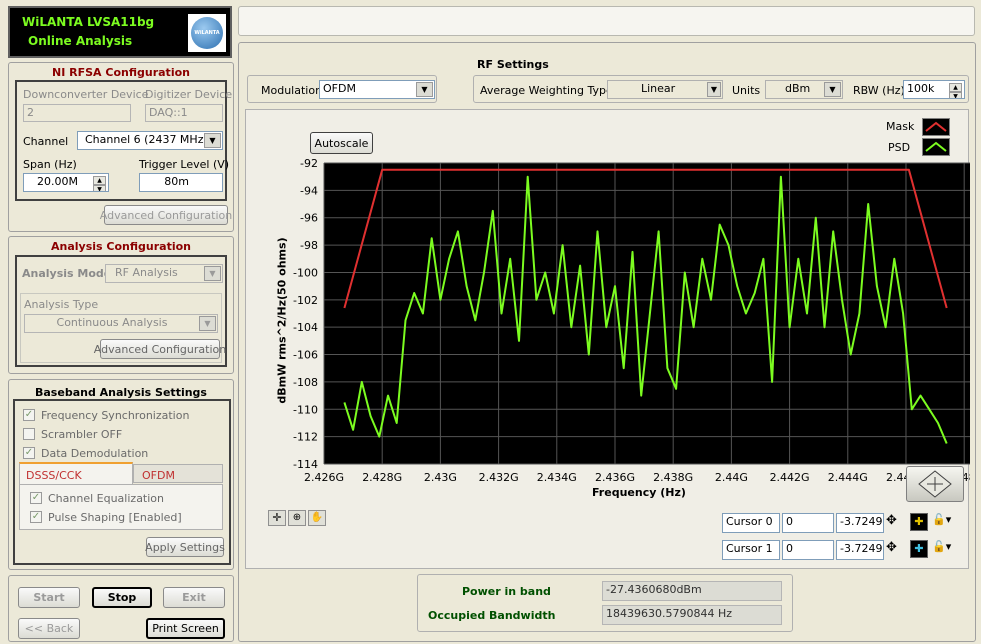  What do you see at coordinates (166, 215) in the screenshot?
I see `rfsa-advanced-button: Advanced Configuration` at bounding box center [166, 215].